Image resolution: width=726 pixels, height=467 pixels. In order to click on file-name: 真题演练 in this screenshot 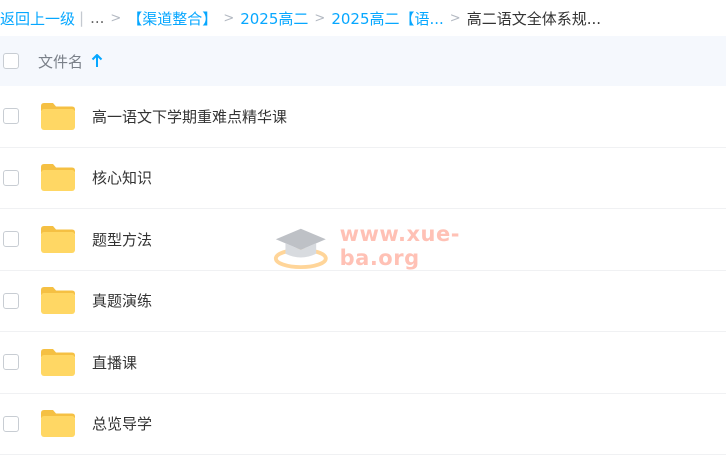, I will do `click(122, 300)`.